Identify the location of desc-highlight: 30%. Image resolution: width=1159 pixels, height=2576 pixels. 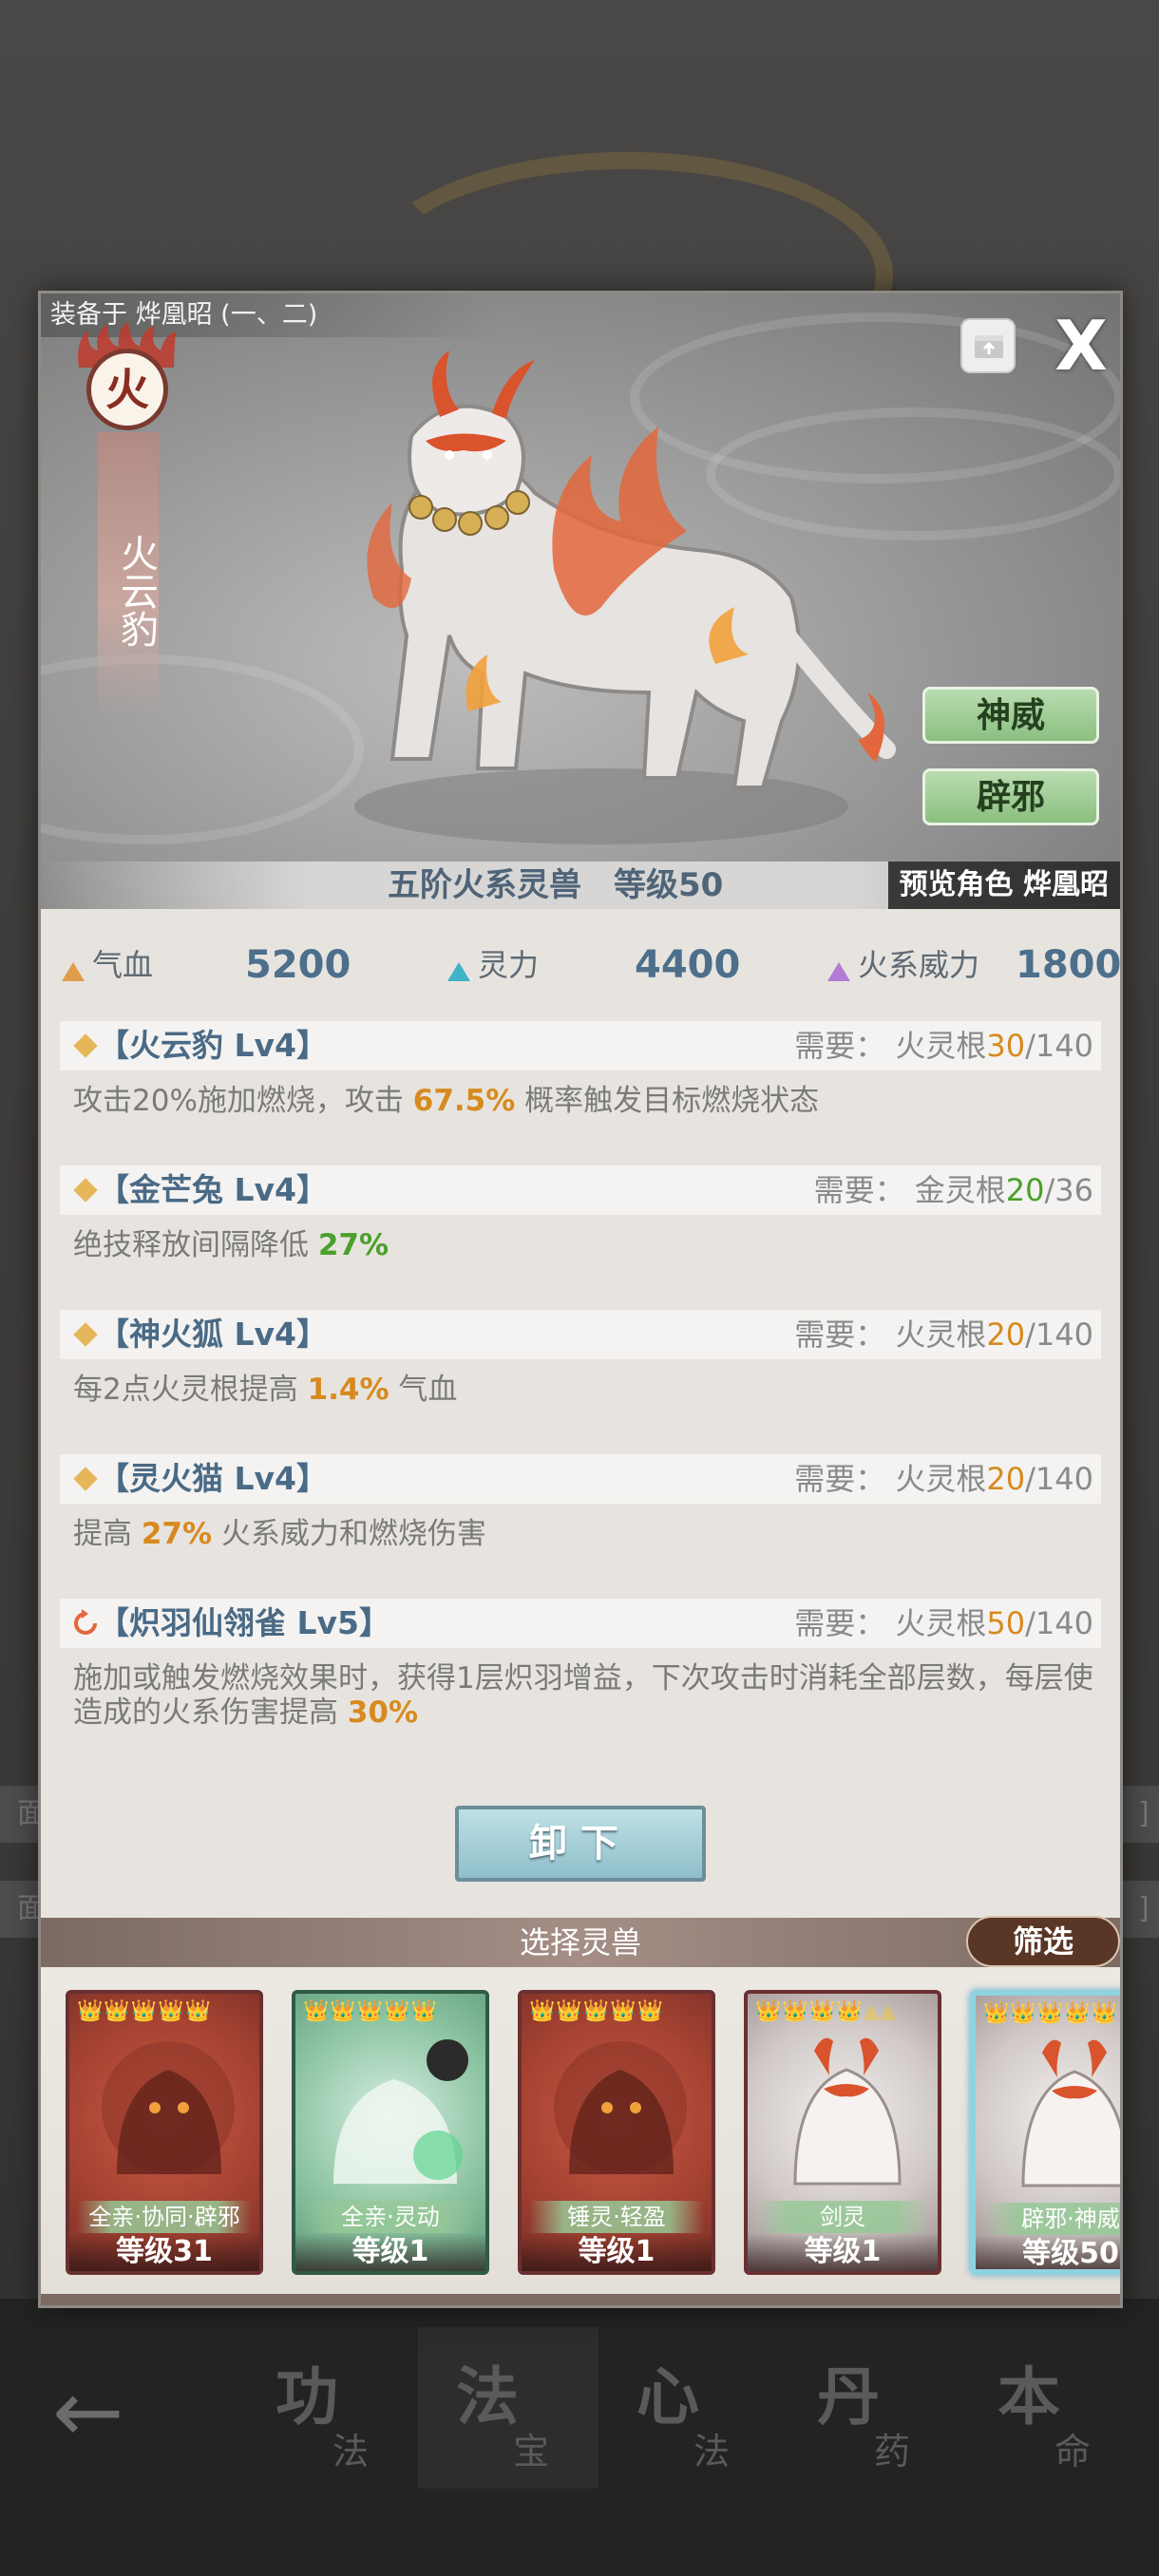
(383, 1712).